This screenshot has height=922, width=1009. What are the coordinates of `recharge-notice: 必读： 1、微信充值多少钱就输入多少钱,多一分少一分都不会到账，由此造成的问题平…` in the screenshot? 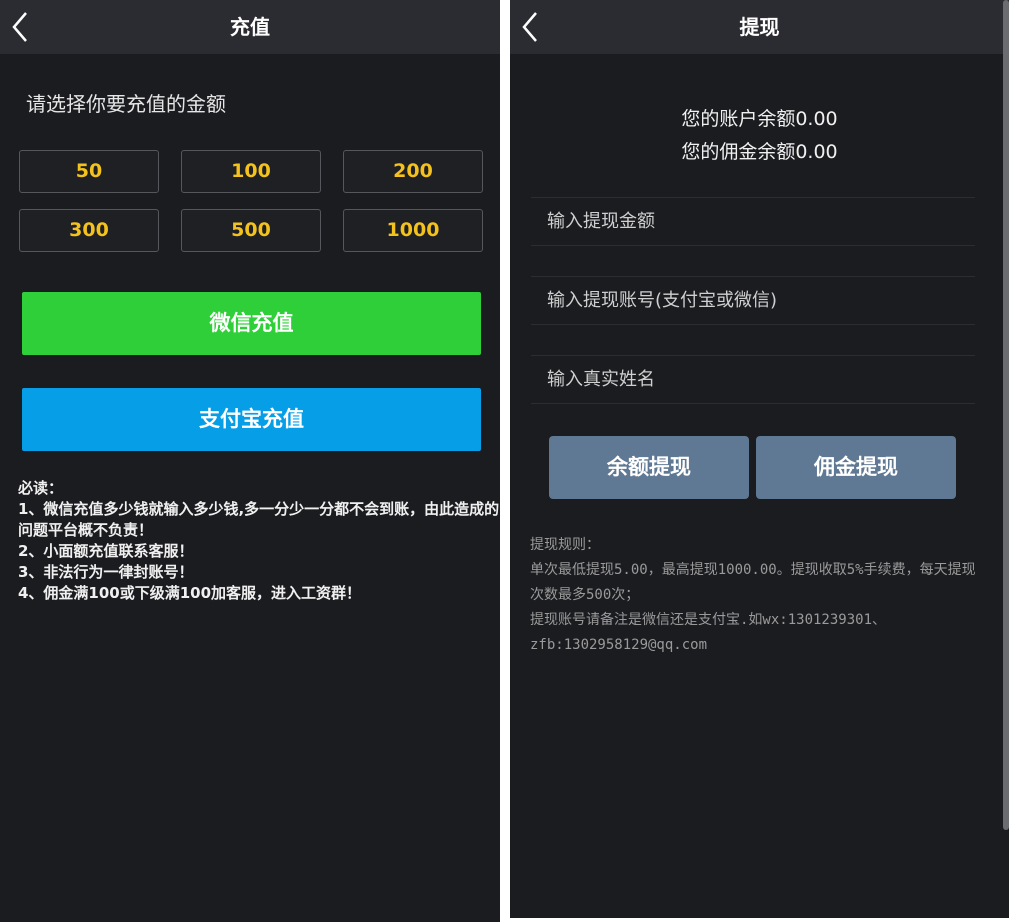 It's located at (259, 541).